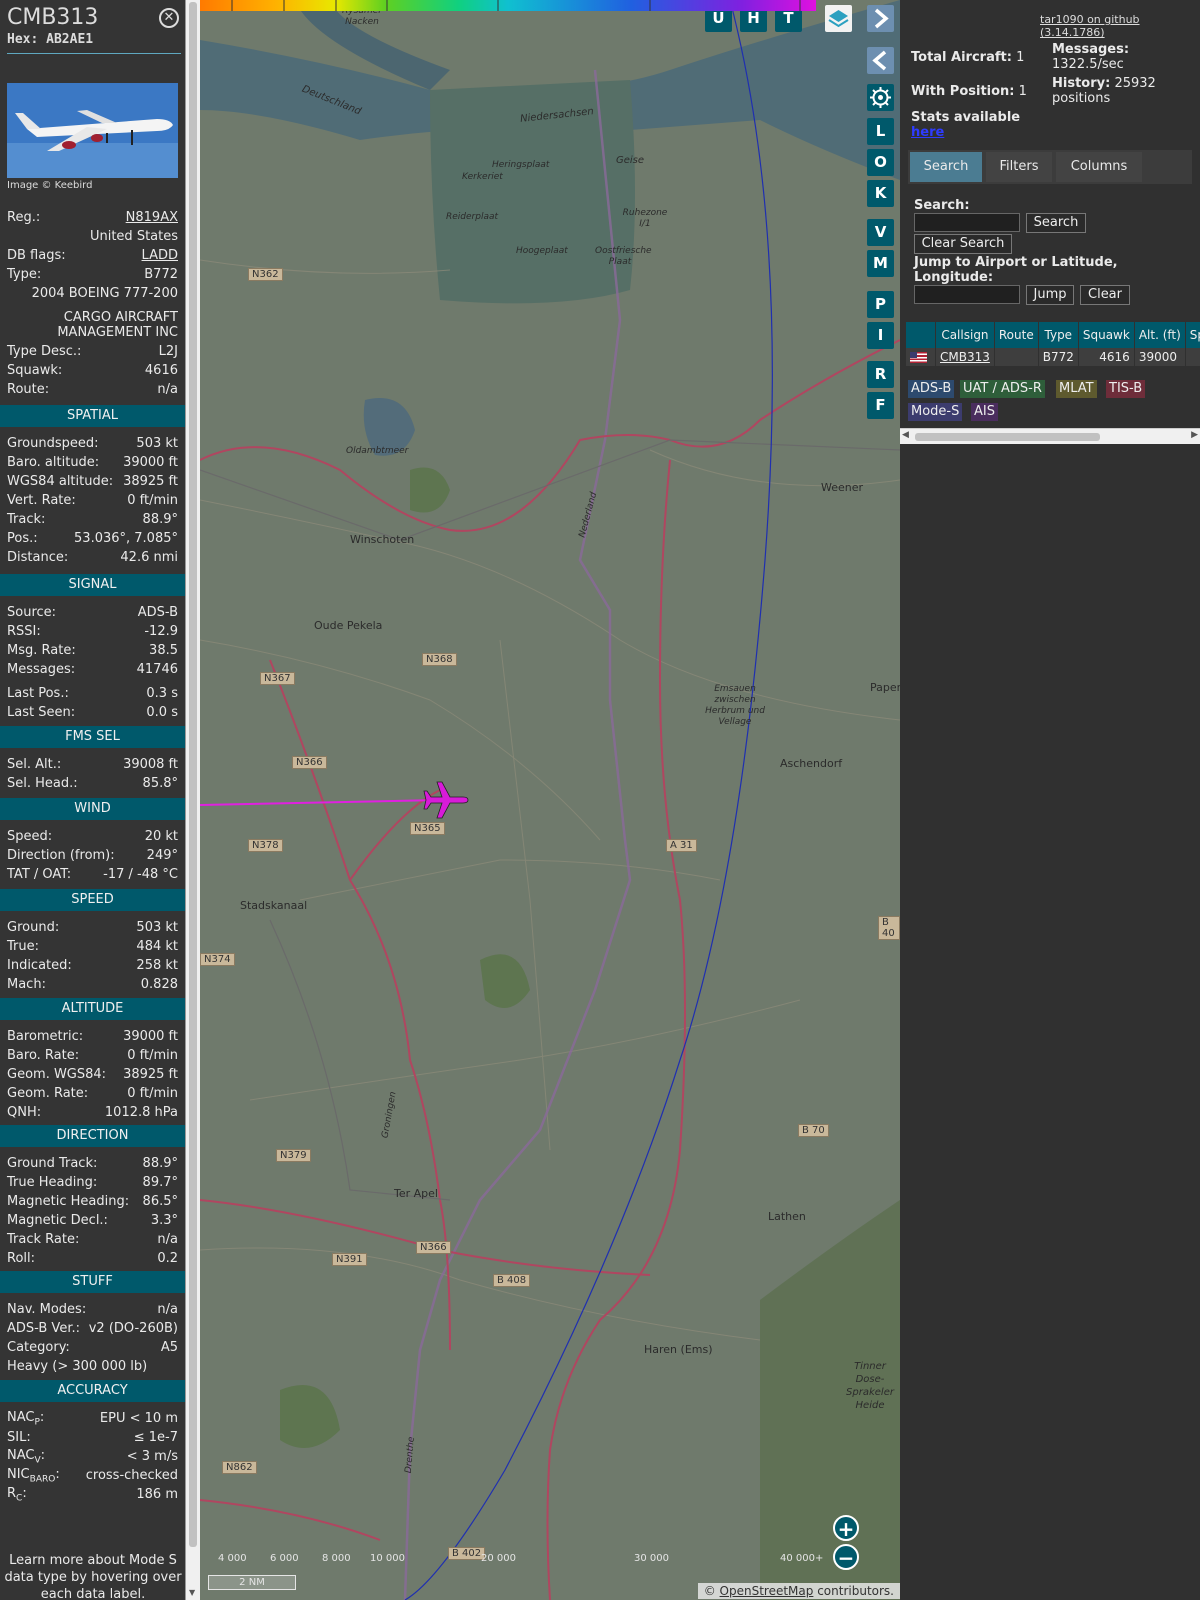 Image resolution: width=1200 pixels, height=1600 pixels. What do you see at coordinates (152, 217) in the screenshot?
I see `registration-link: N819AX` at bounding box center [152, 217].